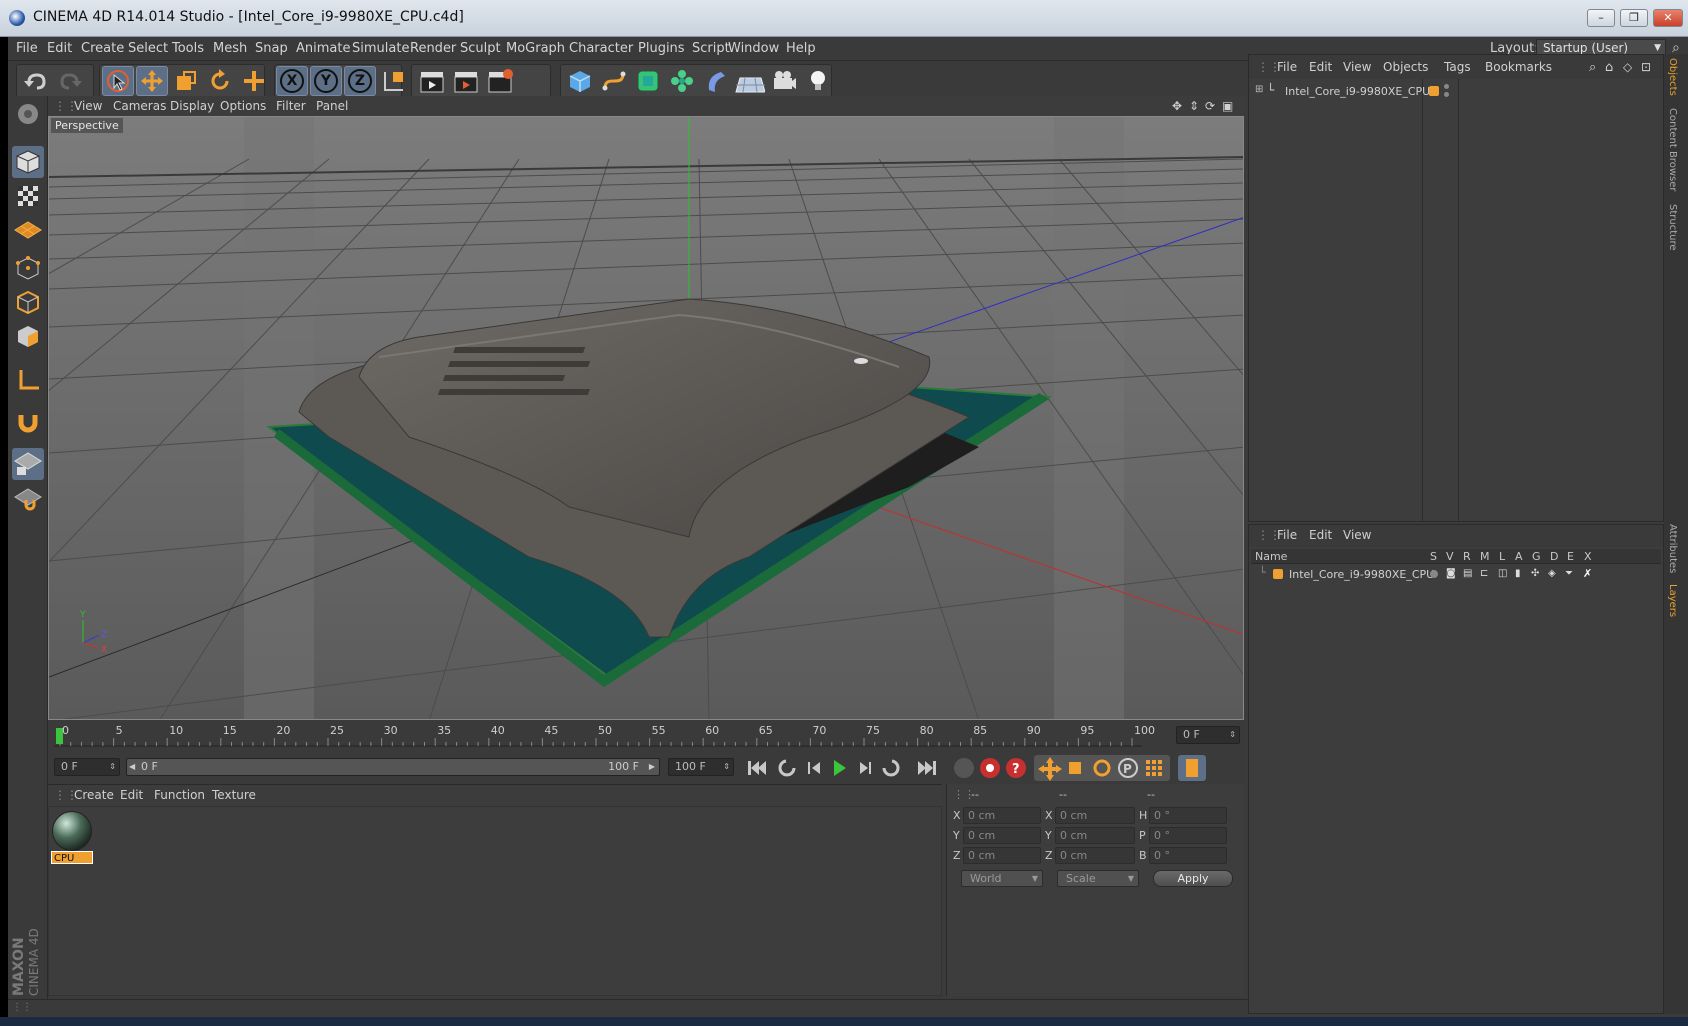 The image size is (1688, 1026). What do you see at coordinates (891, 768) in the screenshot?
I see `next-key-icon` at bounding box center [891, 768].